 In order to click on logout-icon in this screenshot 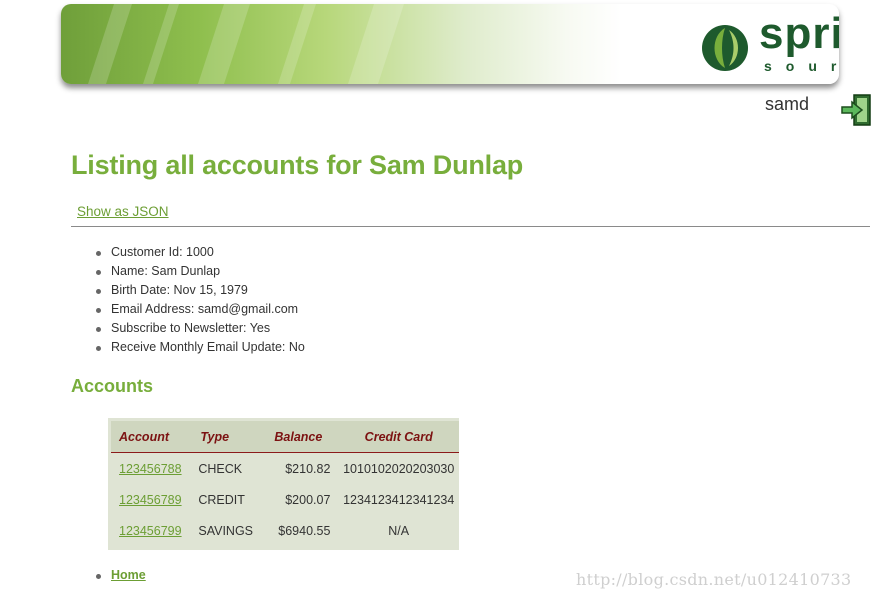, I will do `click(856, 110)`.